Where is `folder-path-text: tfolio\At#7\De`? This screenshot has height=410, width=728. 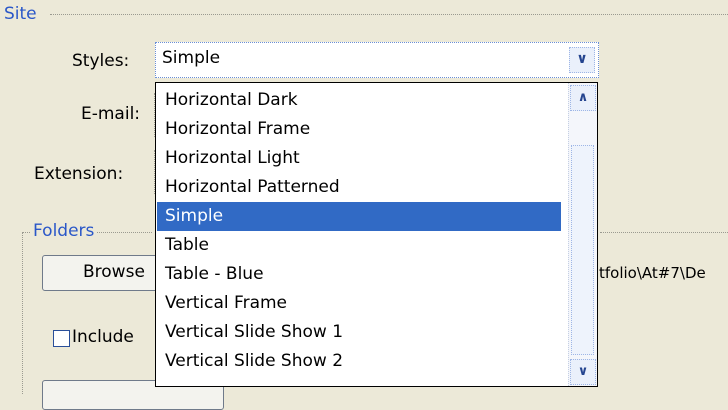 folder-path-text: tfolio\At#7\De is located at coordinates (652, 273).